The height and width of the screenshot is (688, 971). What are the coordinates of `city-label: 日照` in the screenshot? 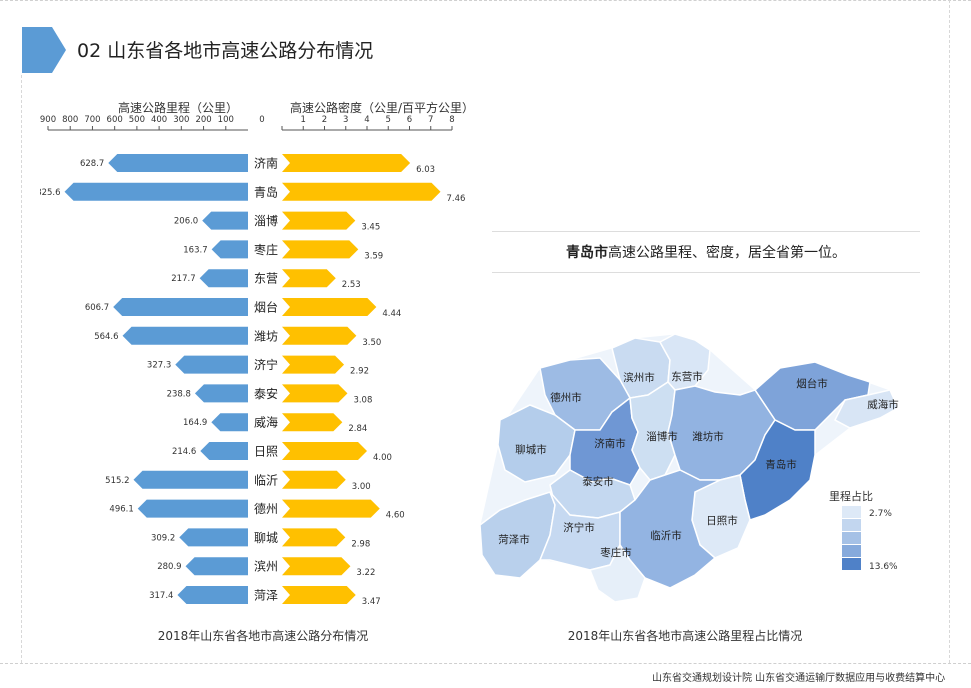 It's located at (266, 452).